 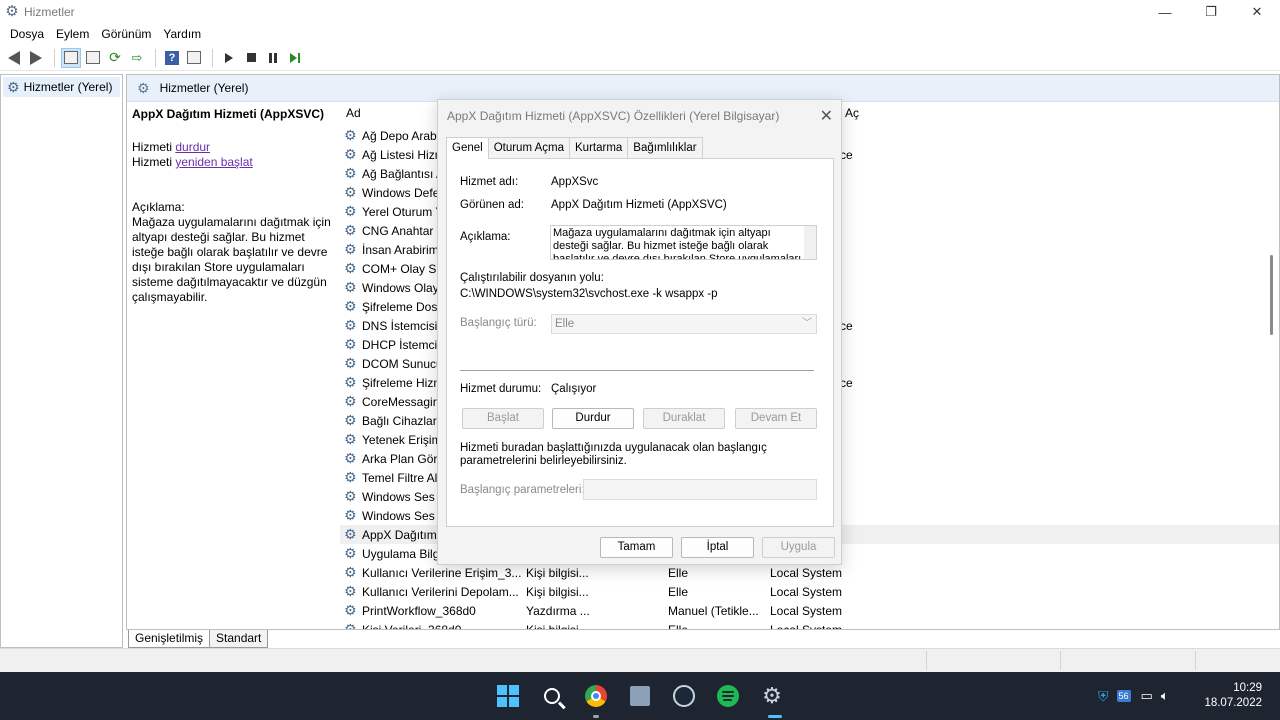 What do you see at coordinates (684, 418) in the screenshot?
I see `pause-button: Duraklat` at bounding box center [684, 418].